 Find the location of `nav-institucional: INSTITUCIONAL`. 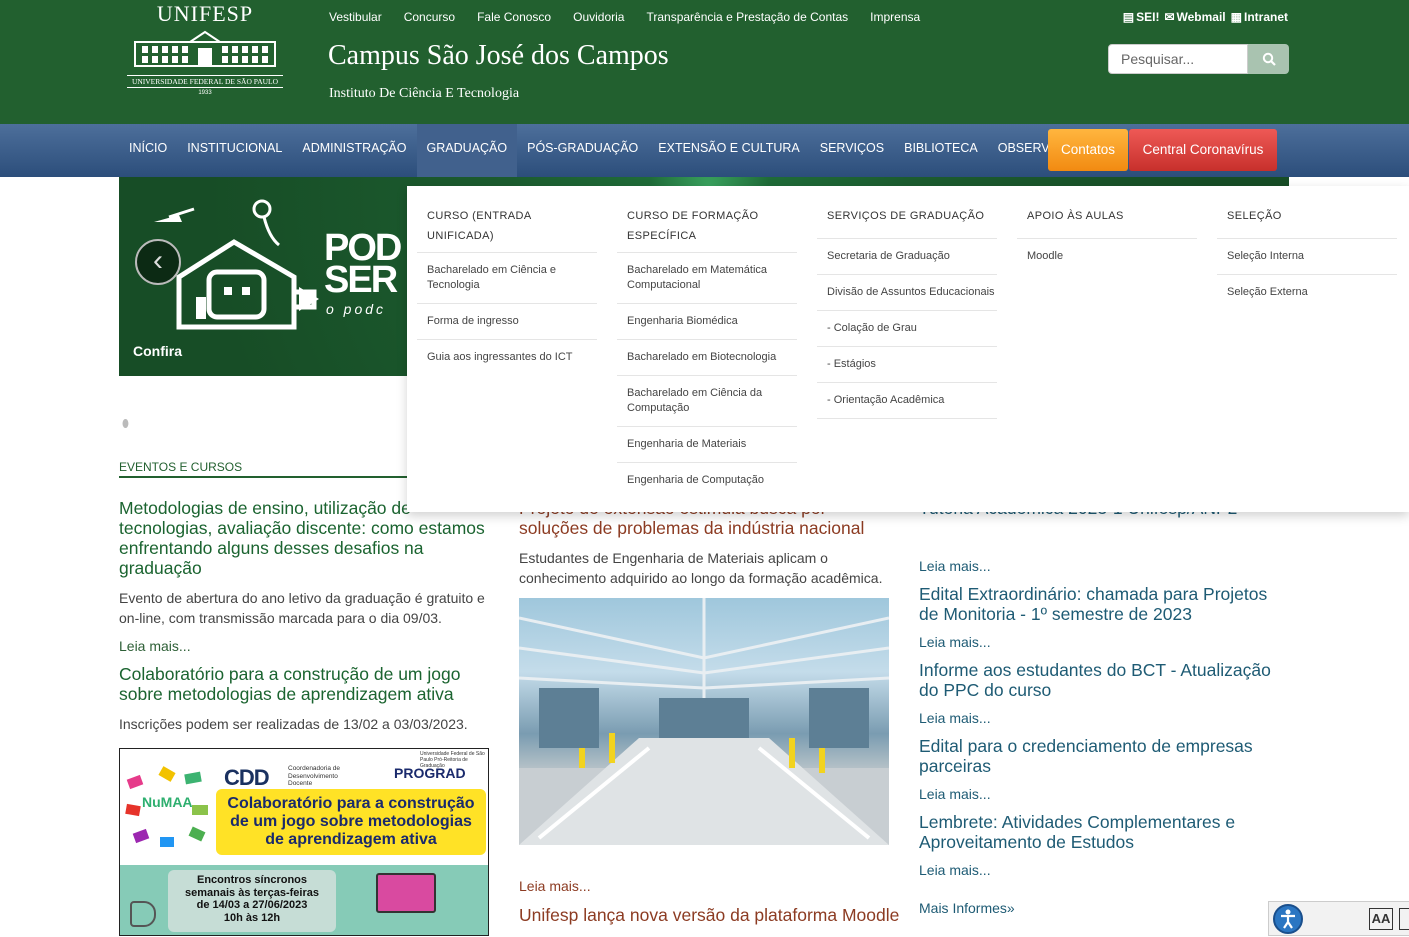

nav-institucional: INSTITUCIONAL is located at coordinates (234, 150).